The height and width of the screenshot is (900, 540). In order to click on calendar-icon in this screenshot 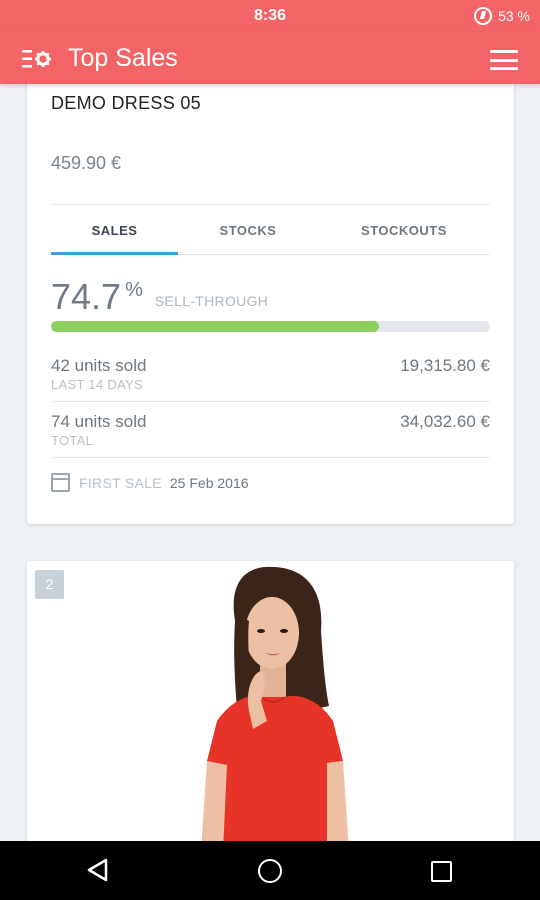, I will do `click(60, 482)`.